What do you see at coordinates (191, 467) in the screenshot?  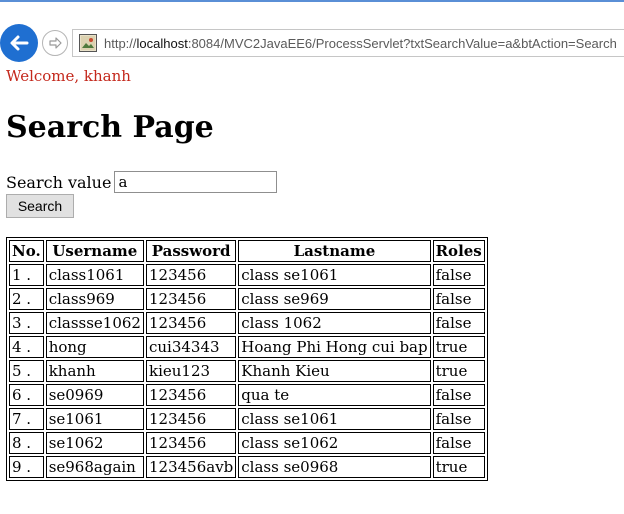 I see `cell-password: 123456avb` at bounding box center [191, 467].